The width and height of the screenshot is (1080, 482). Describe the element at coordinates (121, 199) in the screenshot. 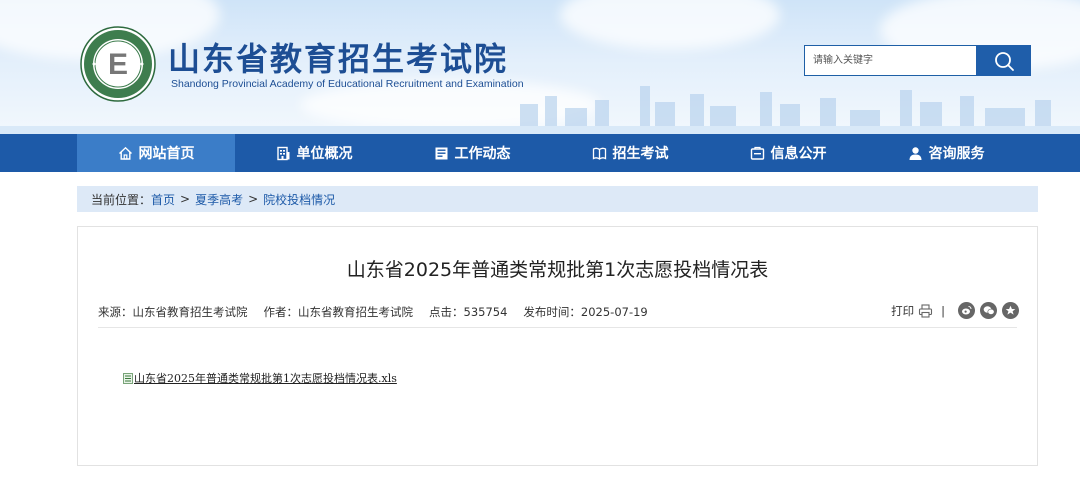

I see `breadcrumb-prefix: 当前位置：` at that location.